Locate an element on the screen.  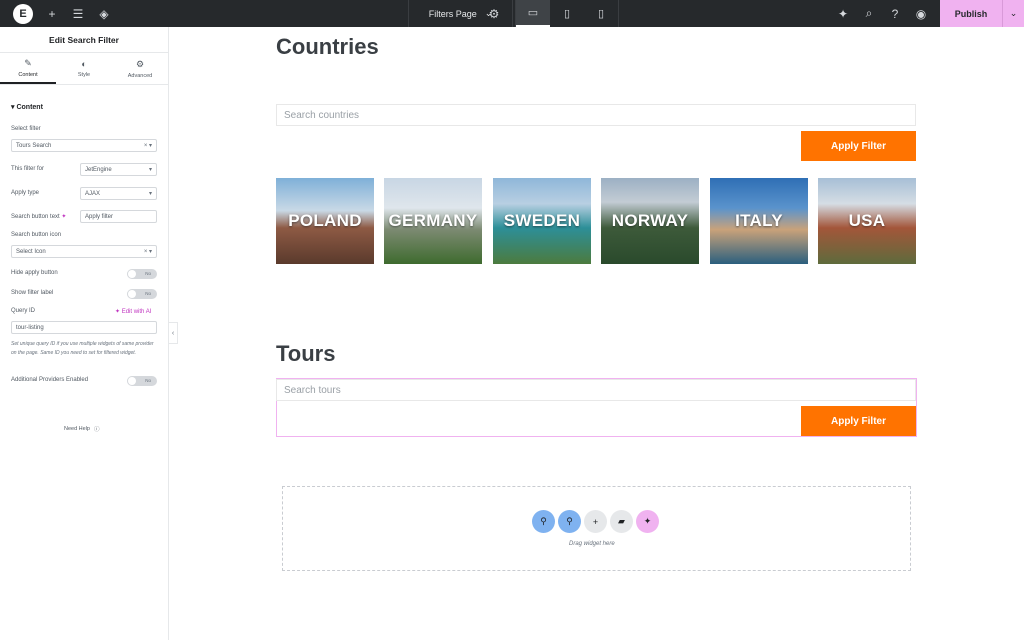
tab-style: ◐ Style is located at coordinates (84, 68).